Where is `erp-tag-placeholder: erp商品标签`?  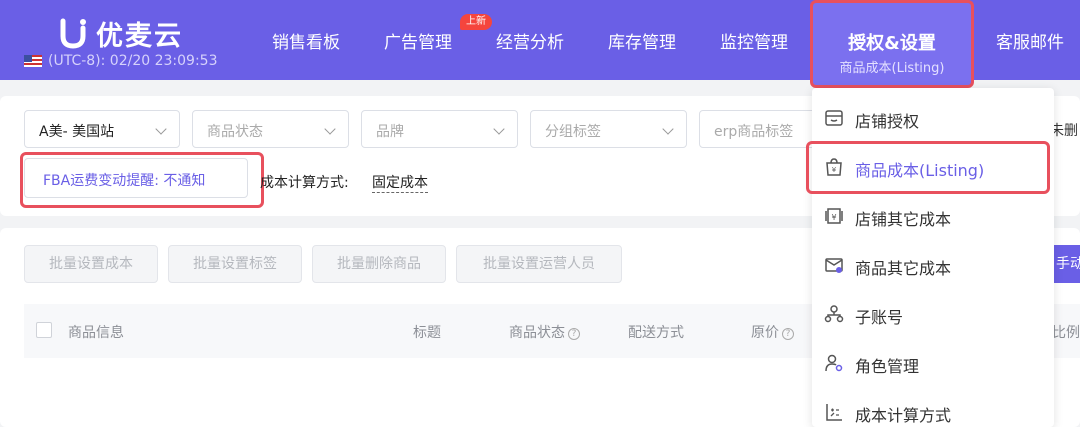
erp-tag-placeholder: erp商品标签 is located at coordinates (754, 132).